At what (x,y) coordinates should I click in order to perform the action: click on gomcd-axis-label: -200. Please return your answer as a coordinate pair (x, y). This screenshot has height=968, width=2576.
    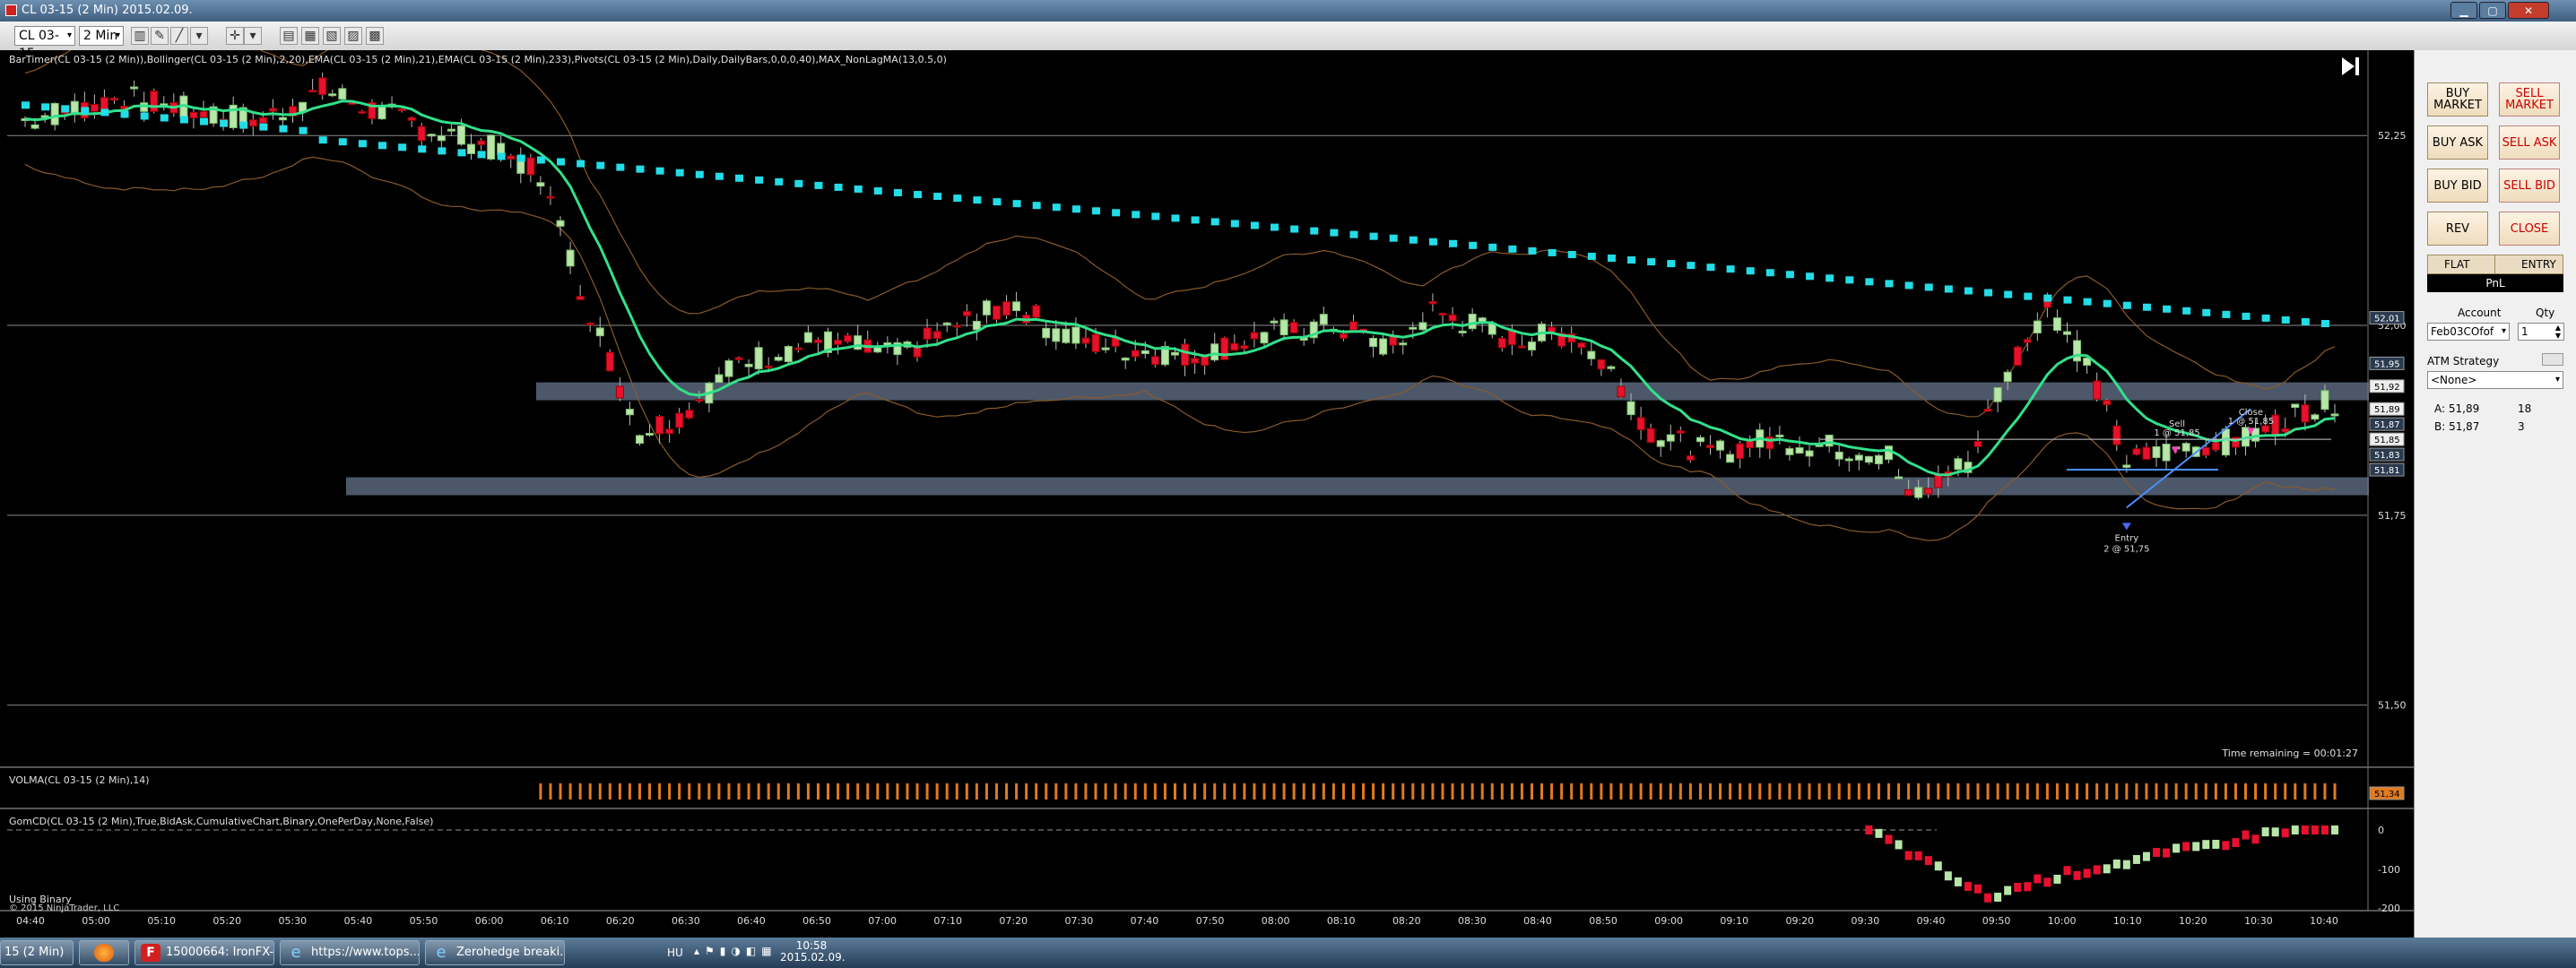
    Looking at the image, I should click on (2389, 908).